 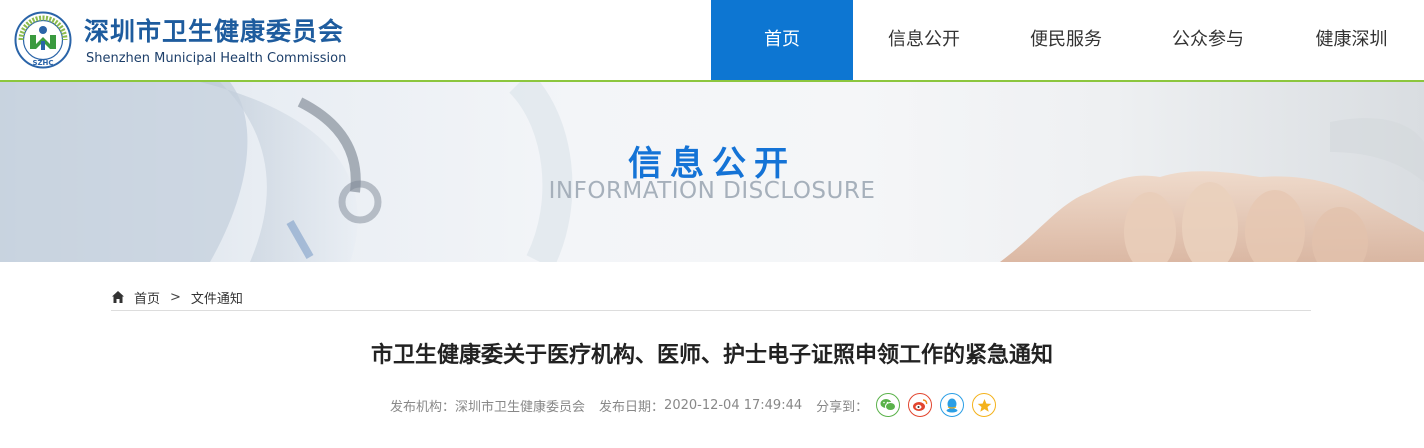 I want to click on nav-item-public-participation: 公众参与, so click(x=1208, y=40).